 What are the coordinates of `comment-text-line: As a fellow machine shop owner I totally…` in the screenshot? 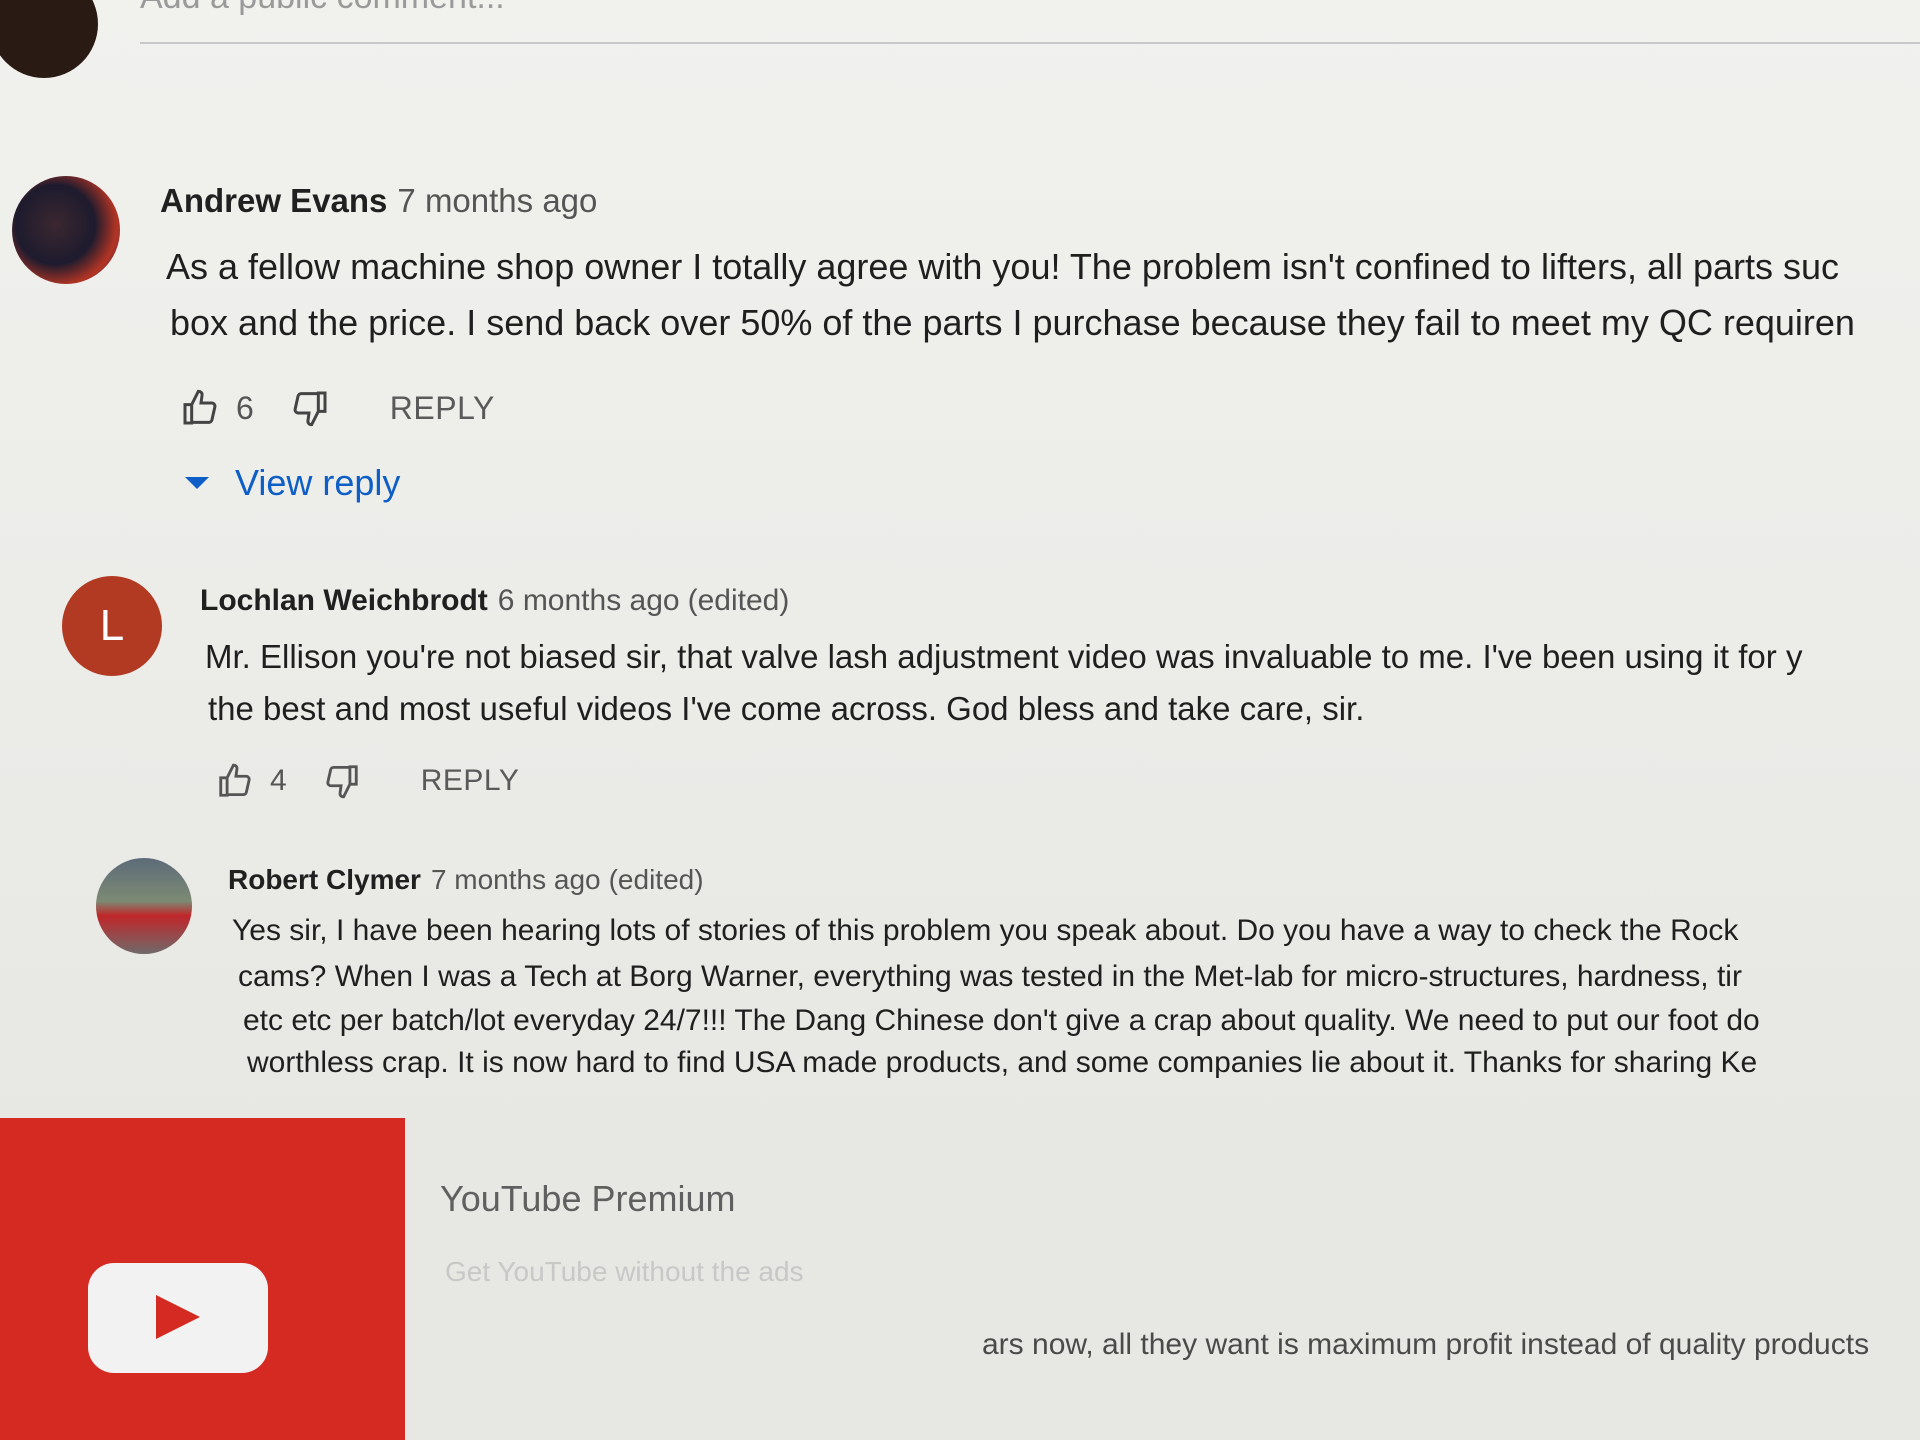 It's located at (1003, 266).